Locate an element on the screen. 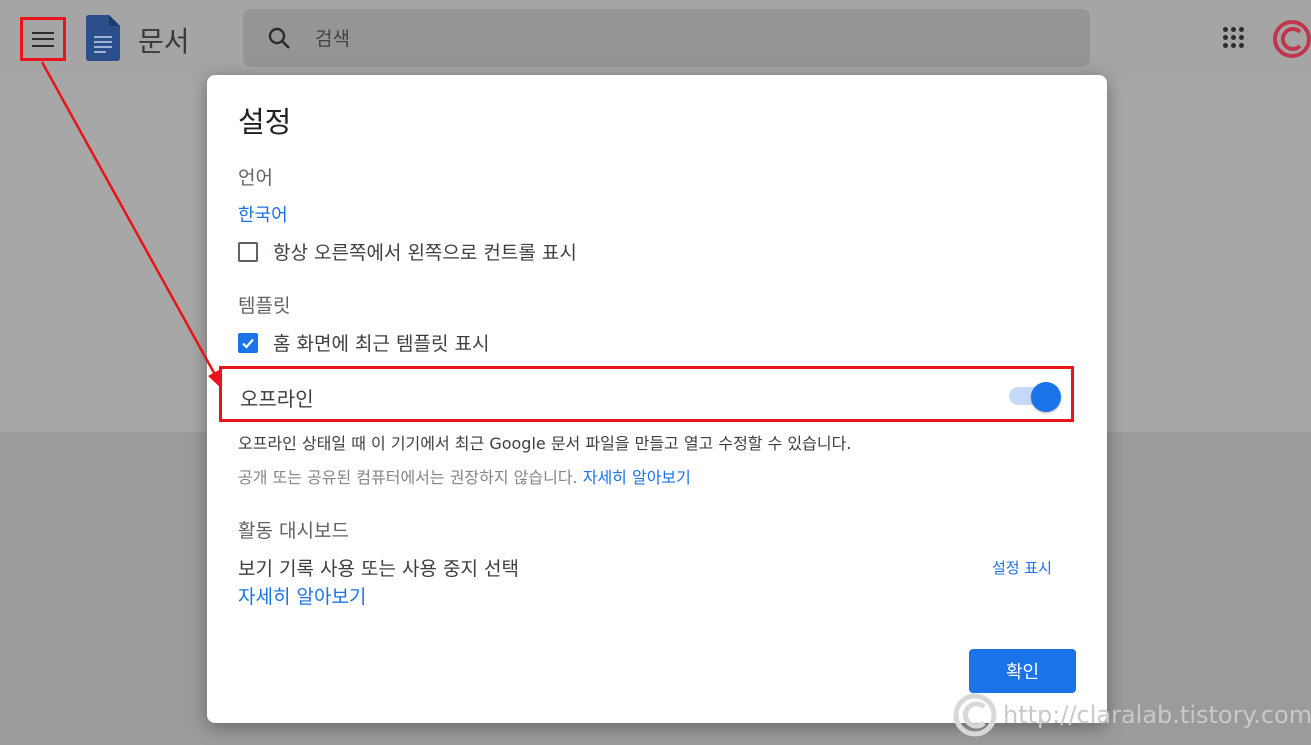  app-header: 문서 is located at coordinates (655, 39).